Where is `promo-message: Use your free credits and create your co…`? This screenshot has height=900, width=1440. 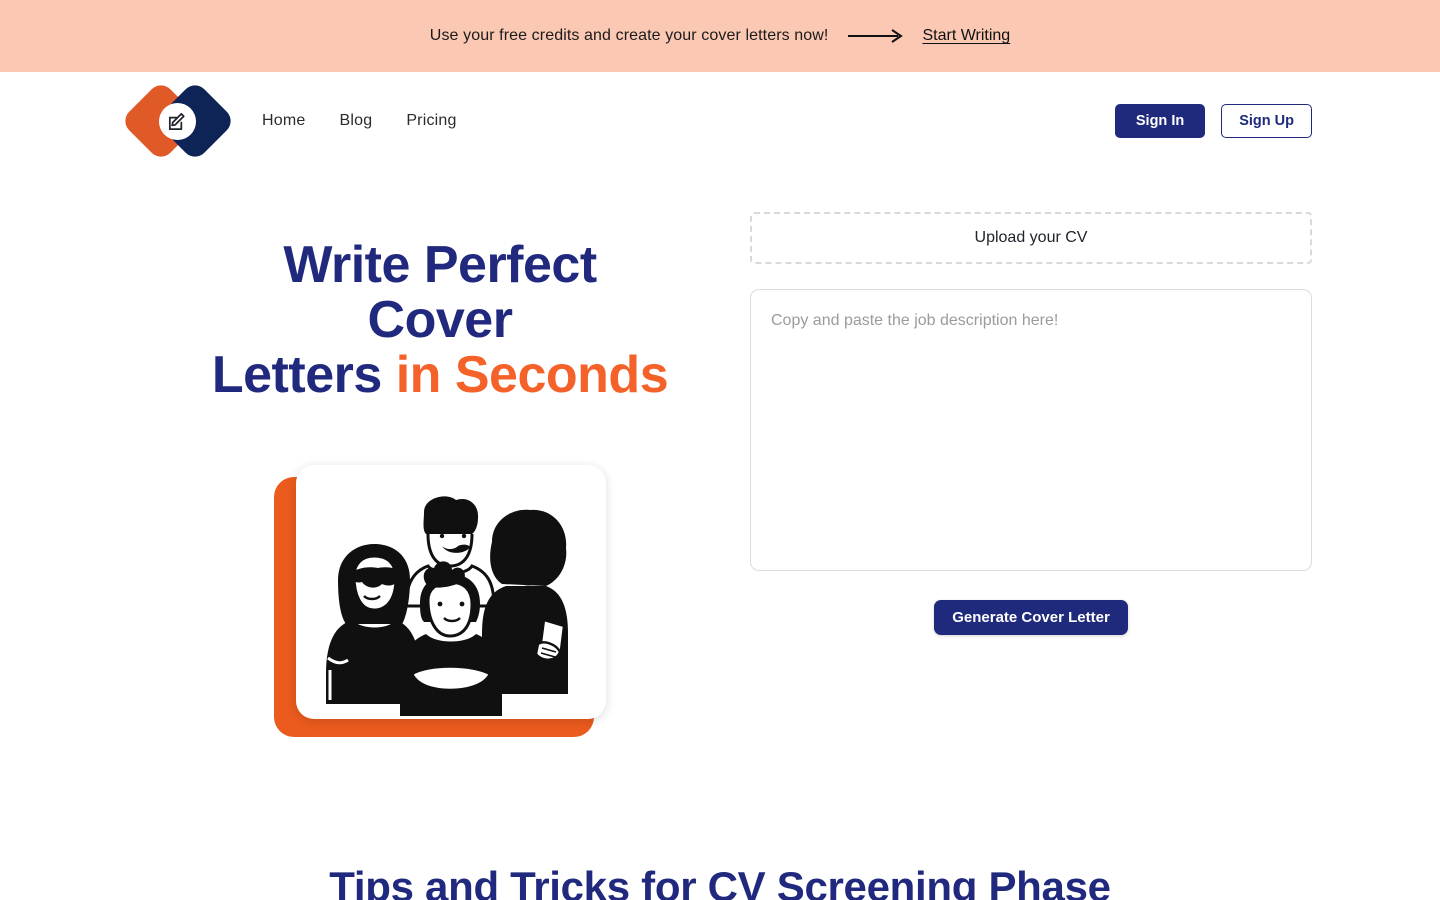
promo-message: Use your free credits and create your co… is located at coordinates (629, 35).